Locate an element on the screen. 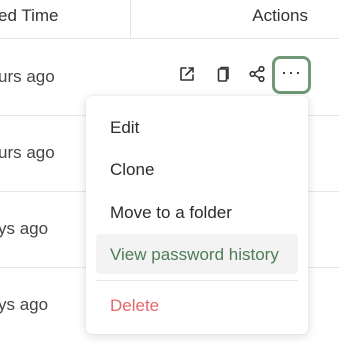 The width and height of the screenshot is (339, 349). table-header: ed Time Actions is located at coordinates (169, 19).